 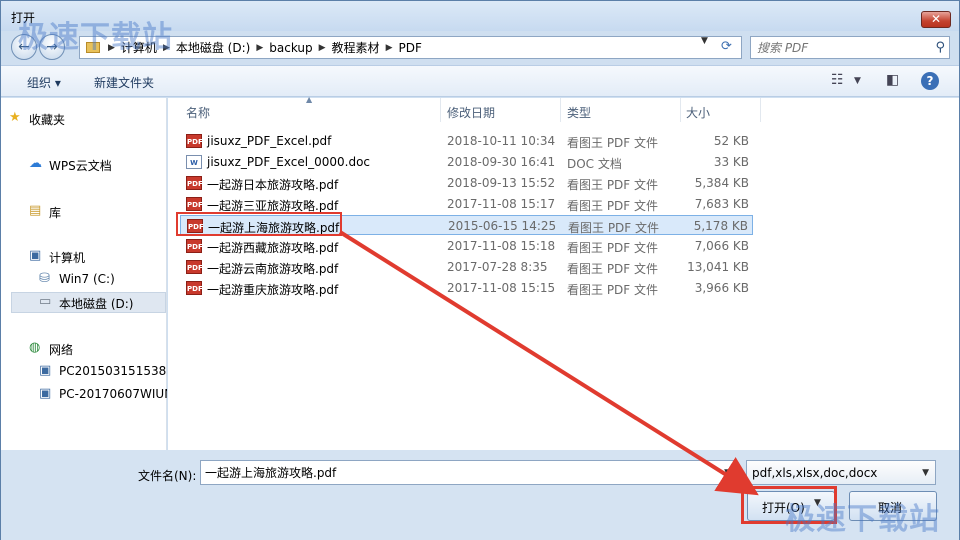 I want to click on watermark-top-left: 极速下载站, so click(x=95, y=37).